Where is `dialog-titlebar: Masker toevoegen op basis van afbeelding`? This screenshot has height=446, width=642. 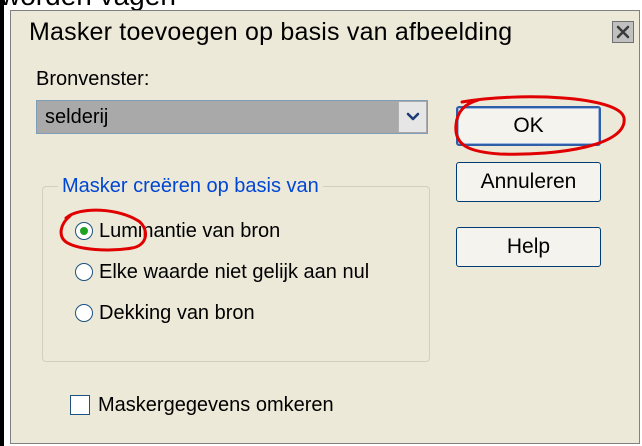
dialog-titlebar: Masker toevoegen op basis van afbeelding is located at coordinates (325, 31).